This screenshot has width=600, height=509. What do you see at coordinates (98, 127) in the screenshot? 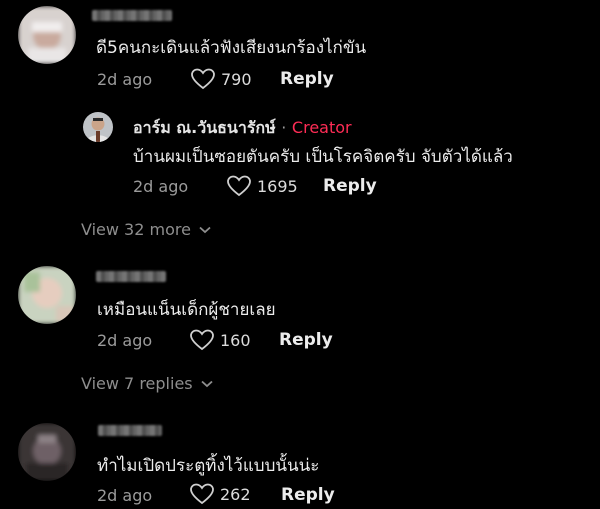
I see `creator-avatar` at bounding box center [98, 127].